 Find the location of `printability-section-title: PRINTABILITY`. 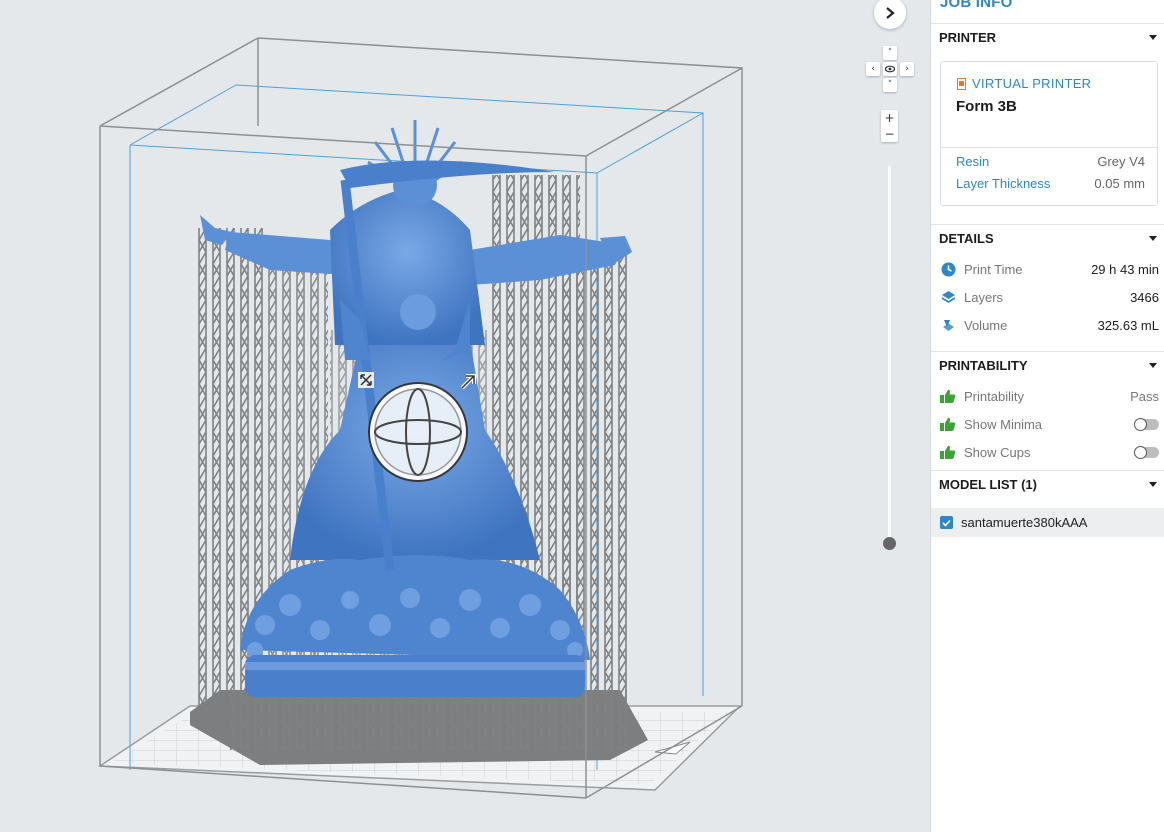

printability-section-title: PRINTABILITY is located at coordinates (983, 365).